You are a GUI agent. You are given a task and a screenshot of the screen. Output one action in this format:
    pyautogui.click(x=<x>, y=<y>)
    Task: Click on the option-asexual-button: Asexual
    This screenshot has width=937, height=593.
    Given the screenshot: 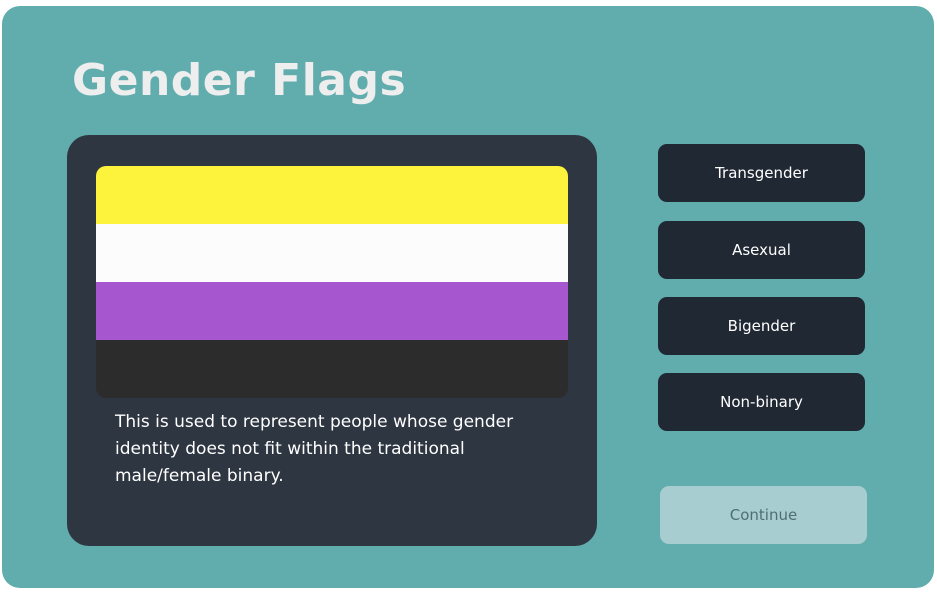 What is the action you would take?
    pyautogui.click(x=761, y=250)
    